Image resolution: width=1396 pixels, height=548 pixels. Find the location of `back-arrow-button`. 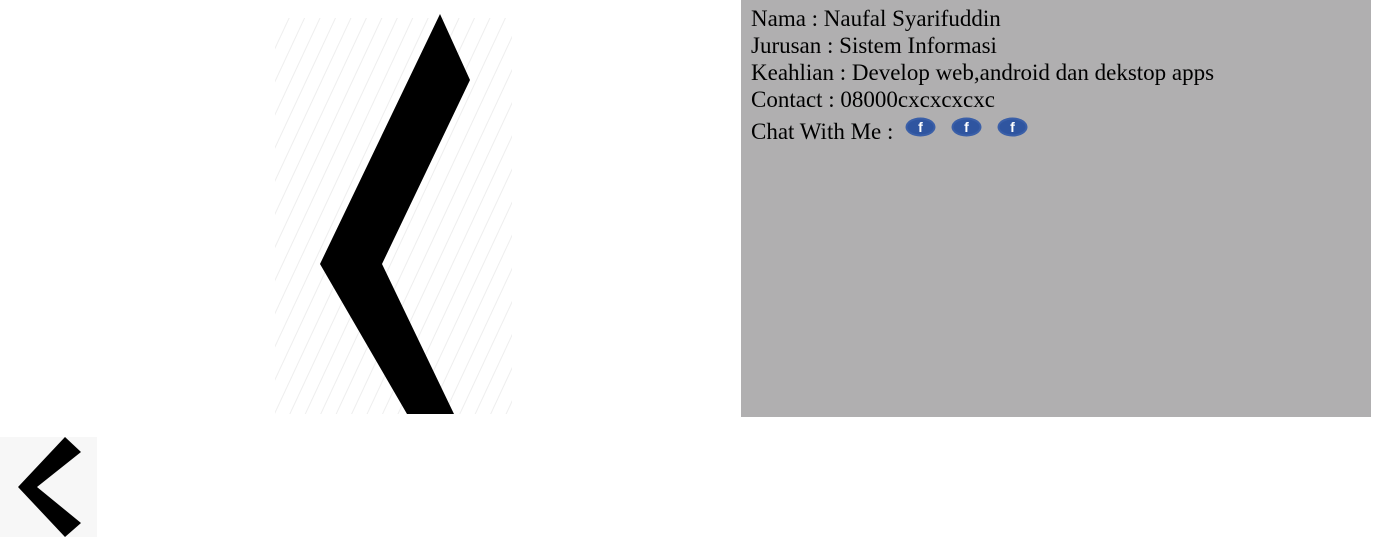

back-arrow-button is located at coordinates (48, 487).